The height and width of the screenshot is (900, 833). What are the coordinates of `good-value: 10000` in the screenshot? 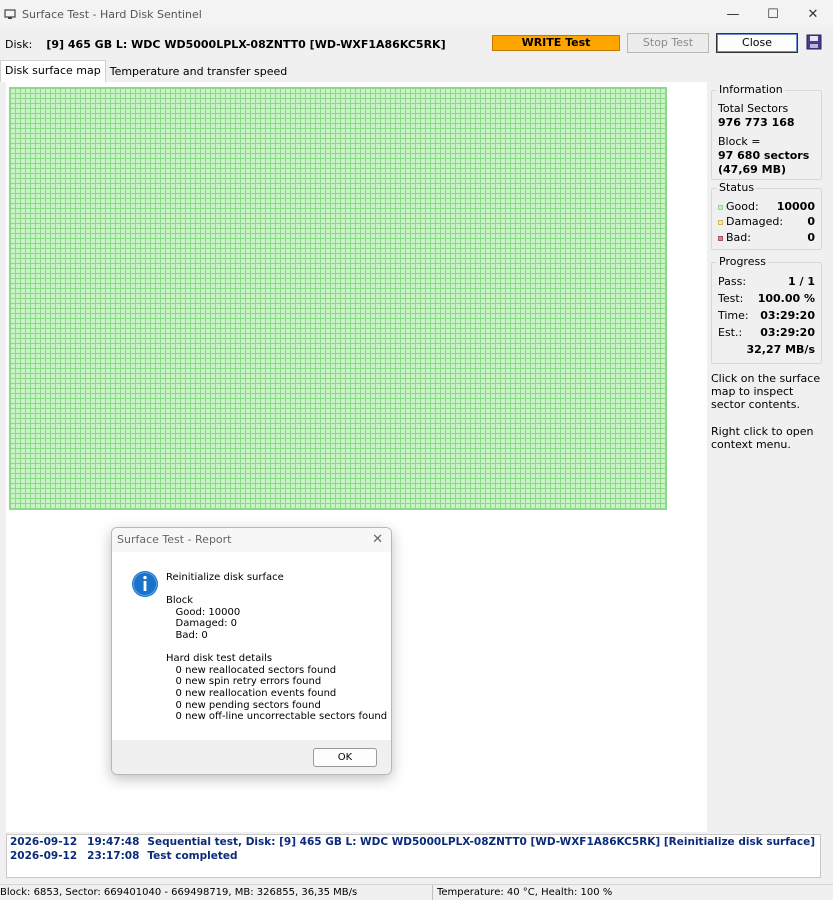 It's located at (795, 206).